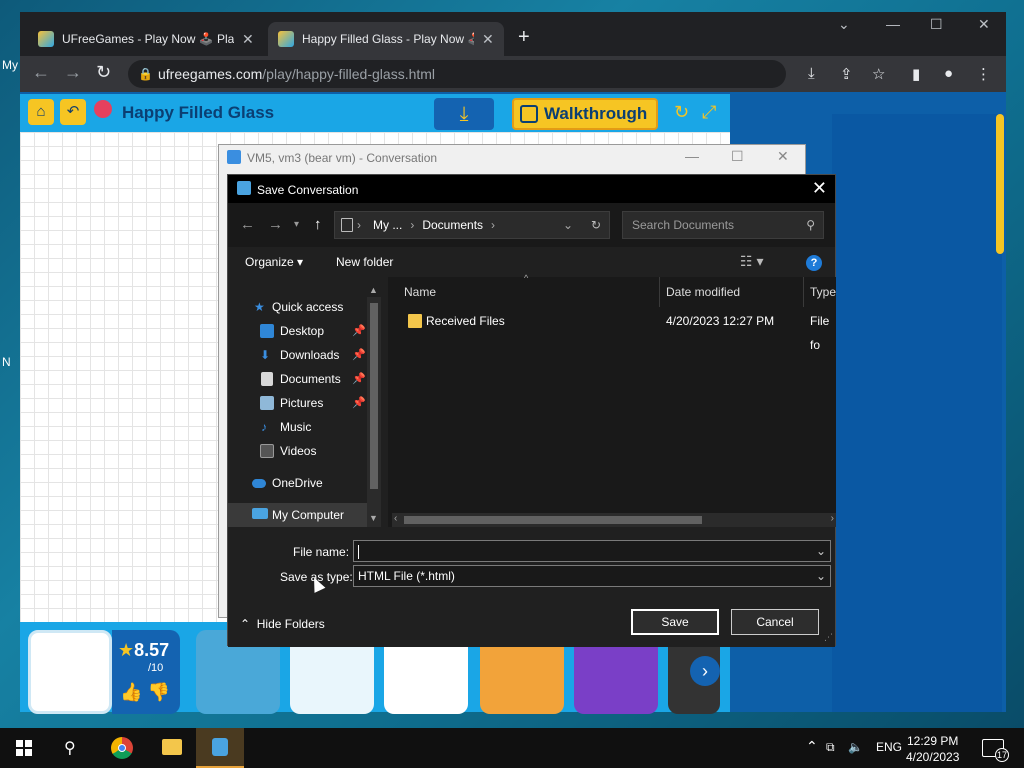 The image size is (1024, 768). I want to click on thumbs-down-icon: 👎, so click(158, 692).